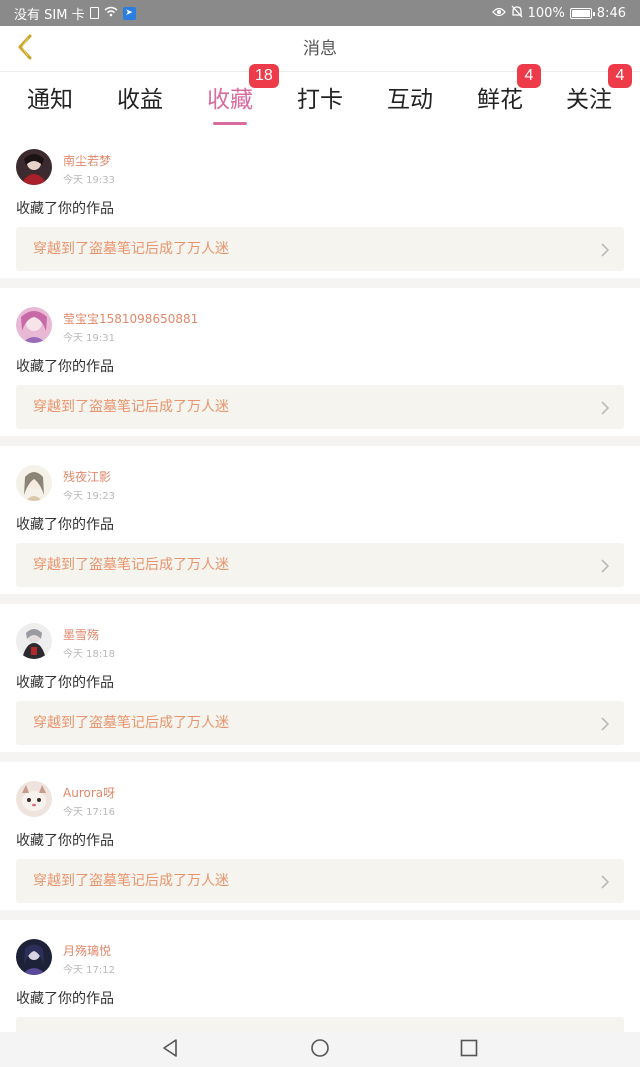  Describe the element at coordinates (87, 476) in the screenshot. I see `username: 残夜江影` at that location.